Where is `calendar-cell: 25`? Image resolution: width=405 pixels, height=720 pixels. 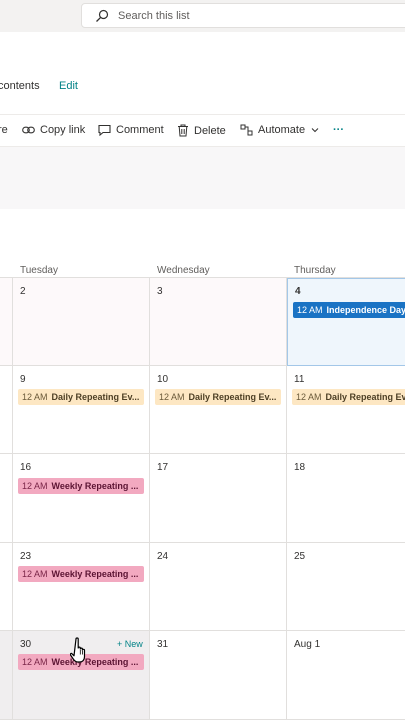 calendar-cell: 25 is located at coordinates (346, 587).